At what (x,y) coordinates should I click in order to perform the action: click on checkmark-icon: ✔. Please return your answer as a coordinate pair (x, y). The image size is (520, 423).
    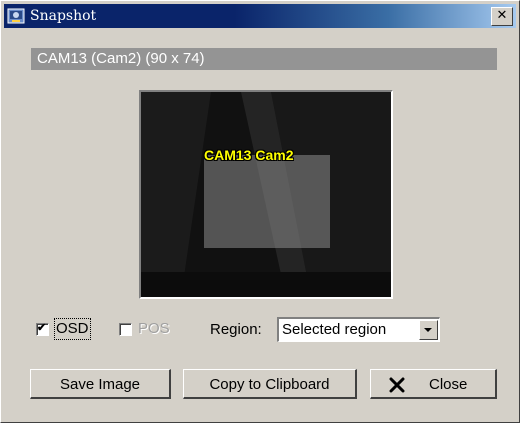
    Looking at the image, I should click on (42, 328).